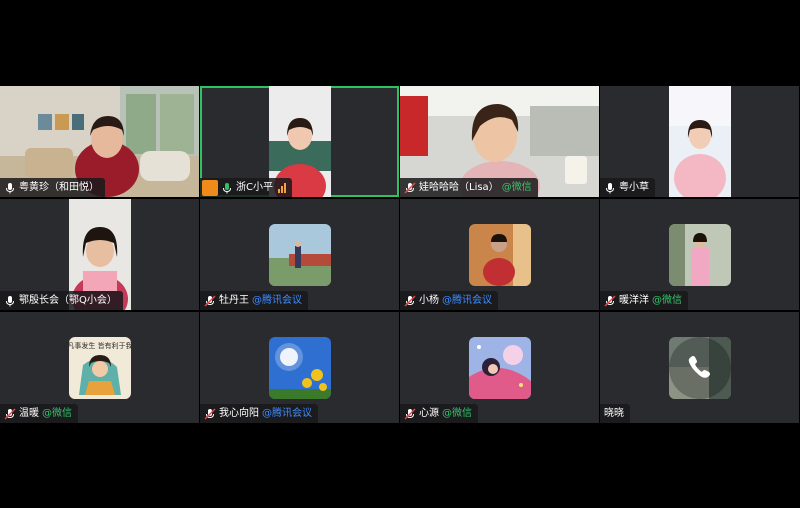 Image resolution: width=800 pixels, height=508 pixels. I want to click on participant-tile-8: 凡事发生 皆有利于我 温暖 @微信, so click(99, 367).